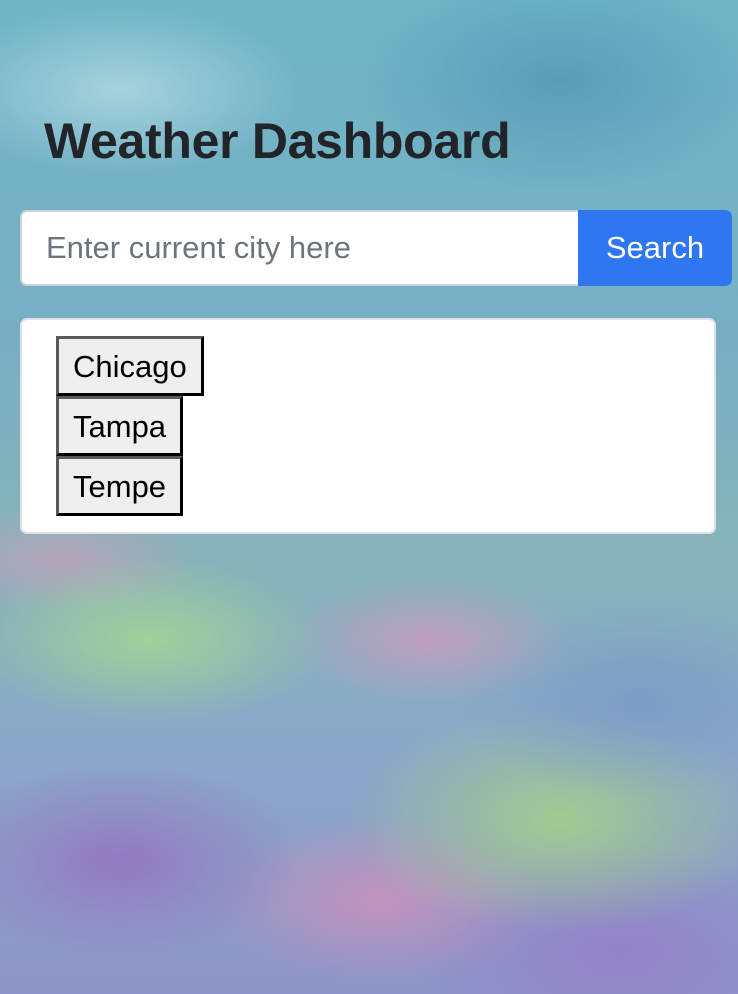 The image size is (738, 994). I want to click on history-city-button: Tempe, so click(120, 486).